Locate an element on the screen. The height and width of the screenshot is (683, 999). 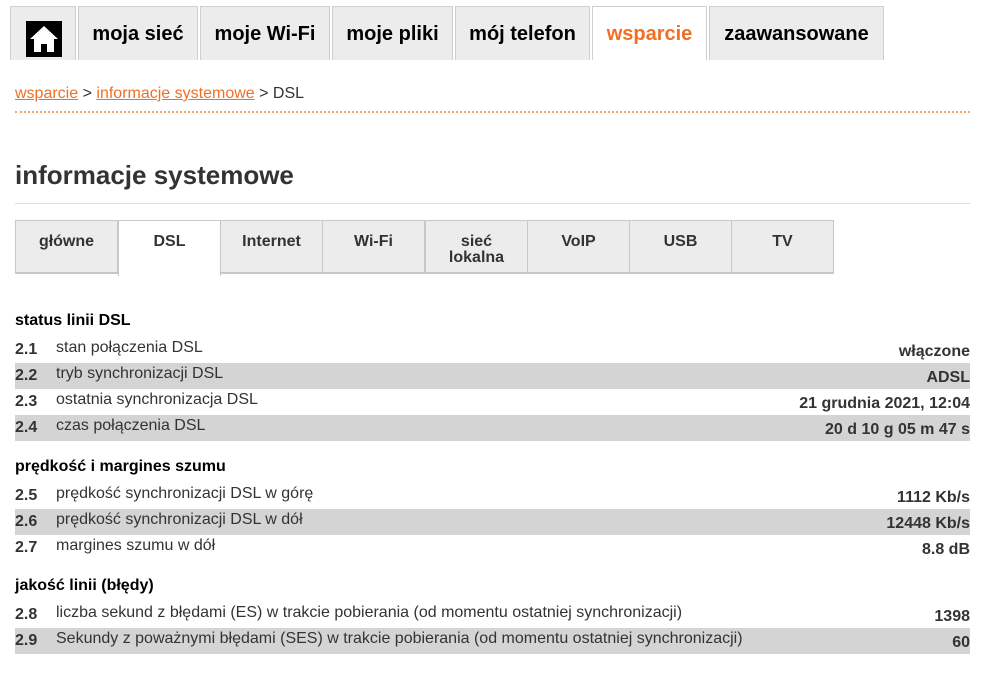
section-title-jakosc-linii: jakość linii (błędy) is located at coordinates (84, 585).